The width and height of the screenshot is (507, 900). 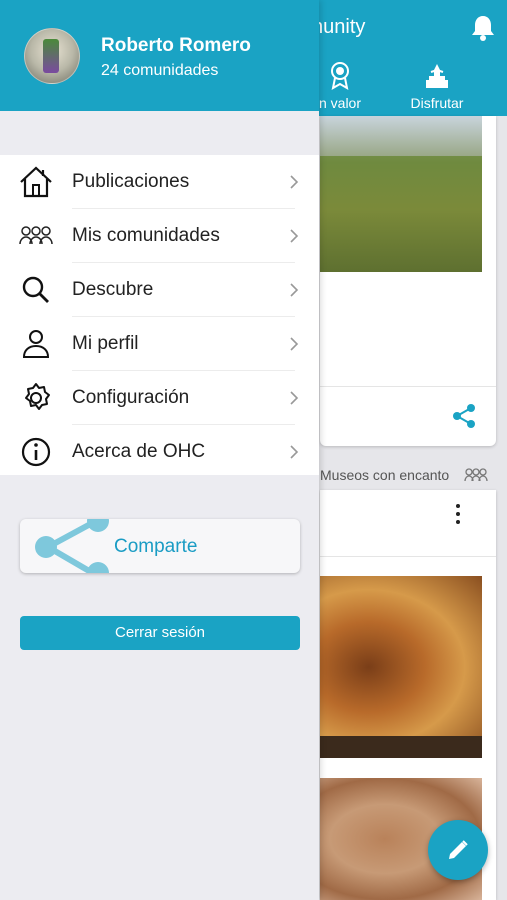 I want to click on tab-label: Disfrutar, so click(x=437, y=103).